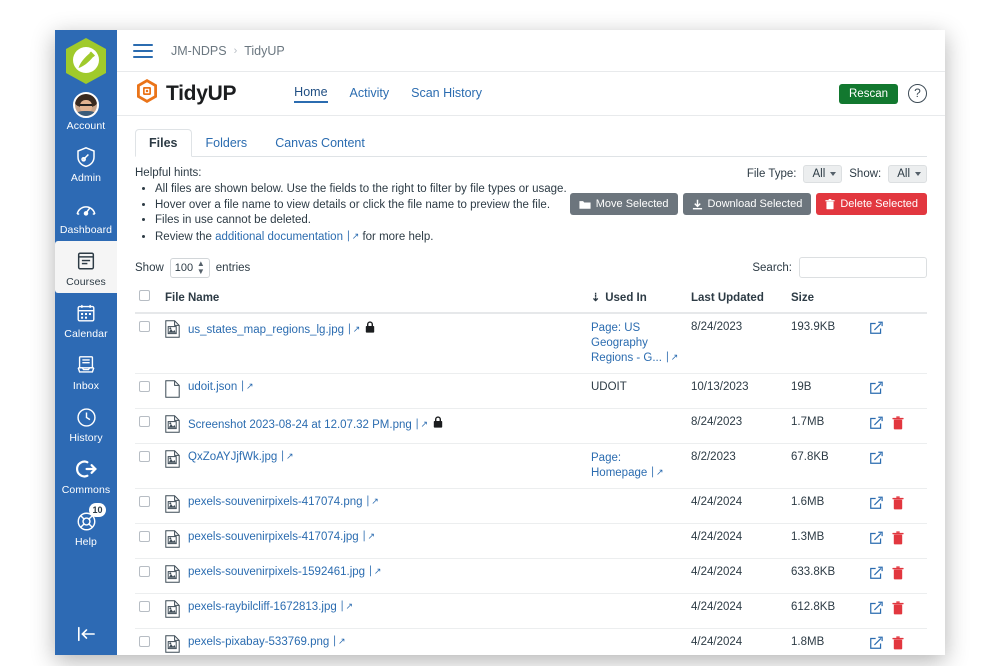 This screenshot has height=666, width=1000. What do you see at coordinates (232, 457) in the screenshot?
I see `file-name-link: QxZoAYJjfWk.jpg` at bounding box center [232, 457].